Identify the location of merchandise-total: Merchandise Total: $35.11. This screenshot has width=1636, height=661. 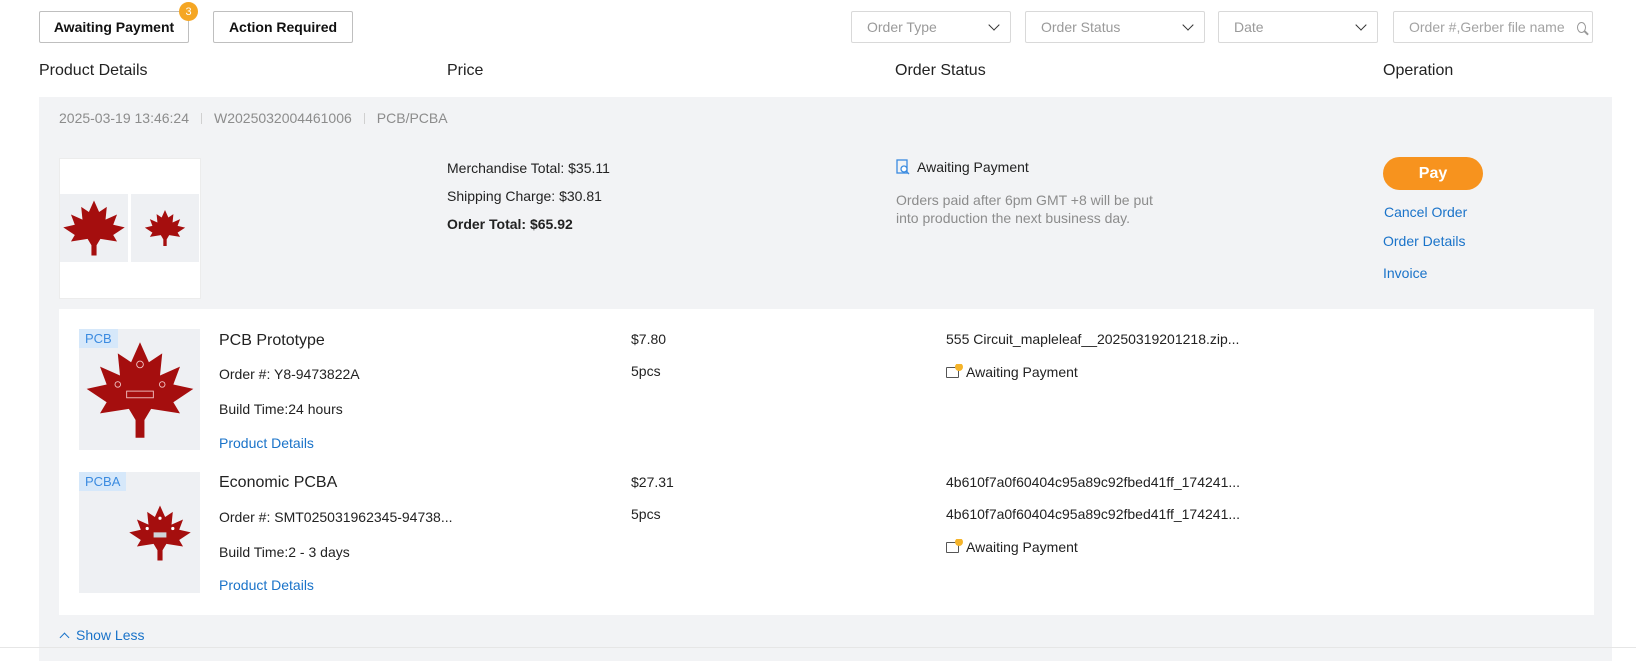
(528, 168).